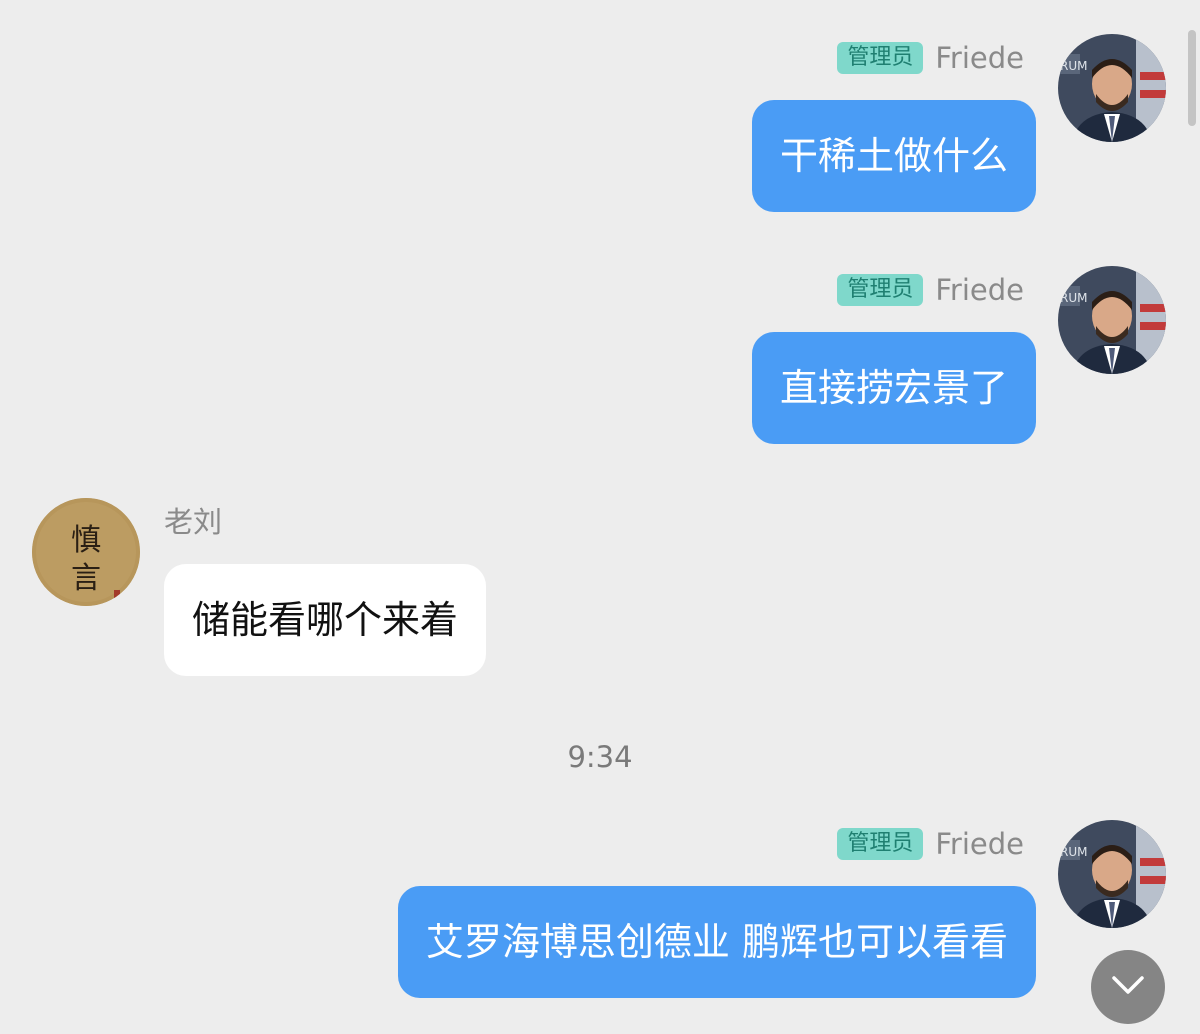  Describe the element at coordinates (325, 620) in the screenshot. I see `incoming-message-bubble: 储能看哪个来着` at that location.